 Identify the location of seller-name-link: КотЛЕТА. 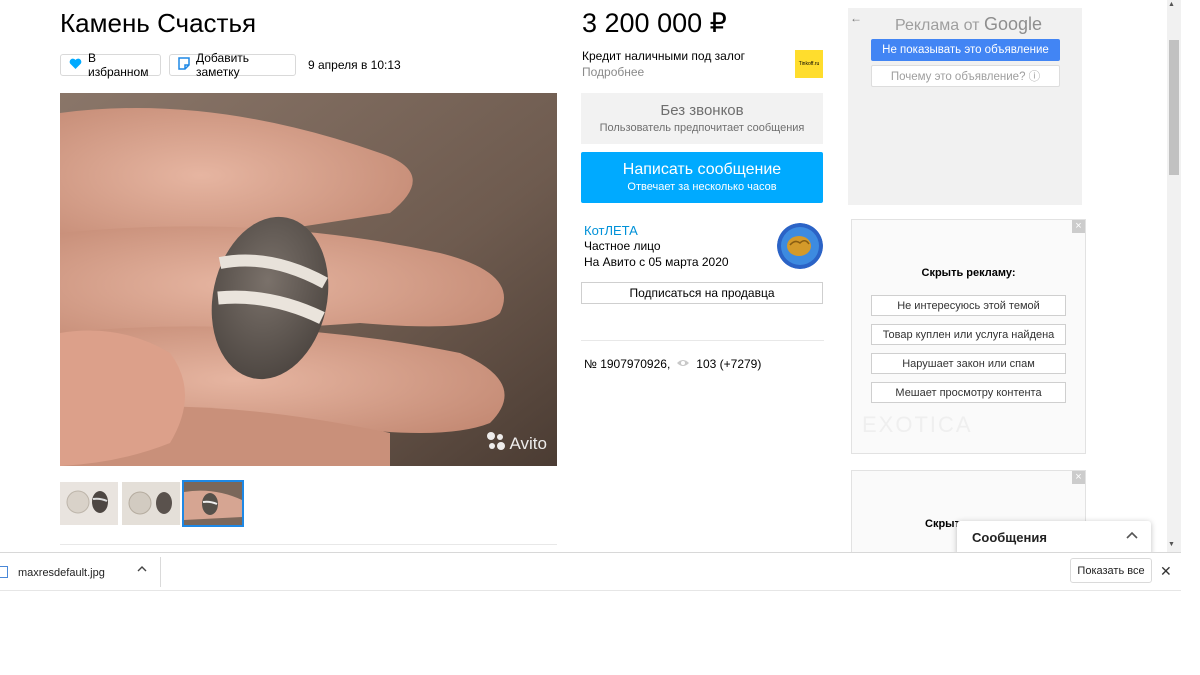
(611, 230).